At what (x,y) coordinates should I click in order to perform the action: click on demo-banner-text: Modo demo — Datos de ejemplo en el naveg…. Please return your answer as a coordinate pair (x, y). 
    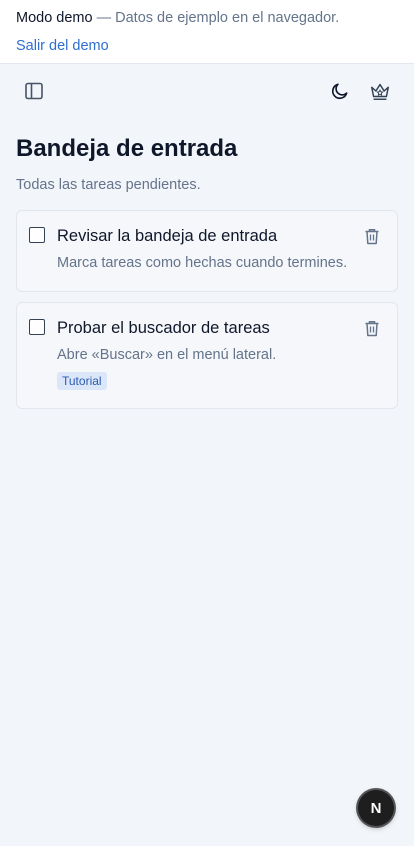
    Looking at the image, I should click on (207, 18).